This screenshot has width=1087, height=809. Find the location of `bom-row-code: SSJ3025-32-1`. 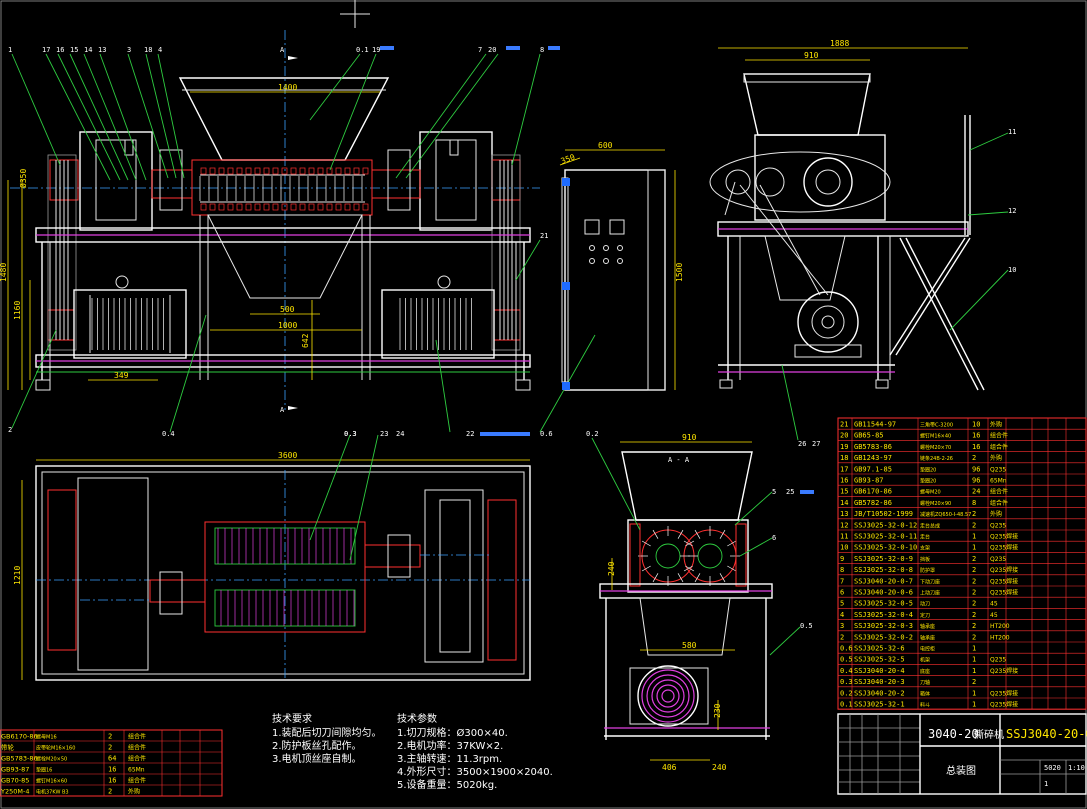

bom-row-code: SSJ3025-32-1 is located at coordinates (879, 705).